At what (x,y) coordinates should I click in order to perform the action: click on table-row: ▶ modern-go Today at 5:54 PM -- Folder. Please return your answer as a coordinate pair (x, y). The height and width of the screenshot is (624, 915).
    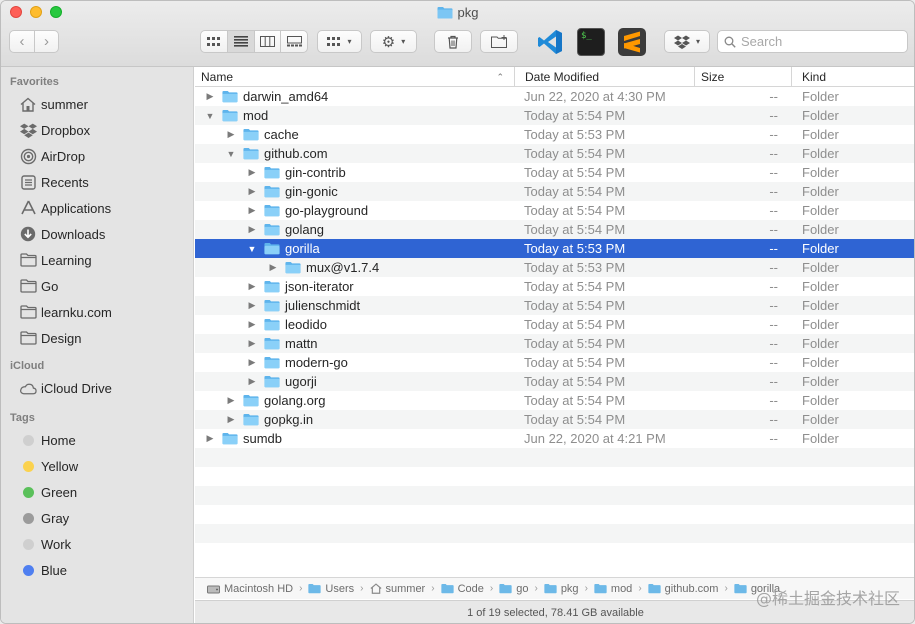
    Looking at the image, I should click on (554, 362).